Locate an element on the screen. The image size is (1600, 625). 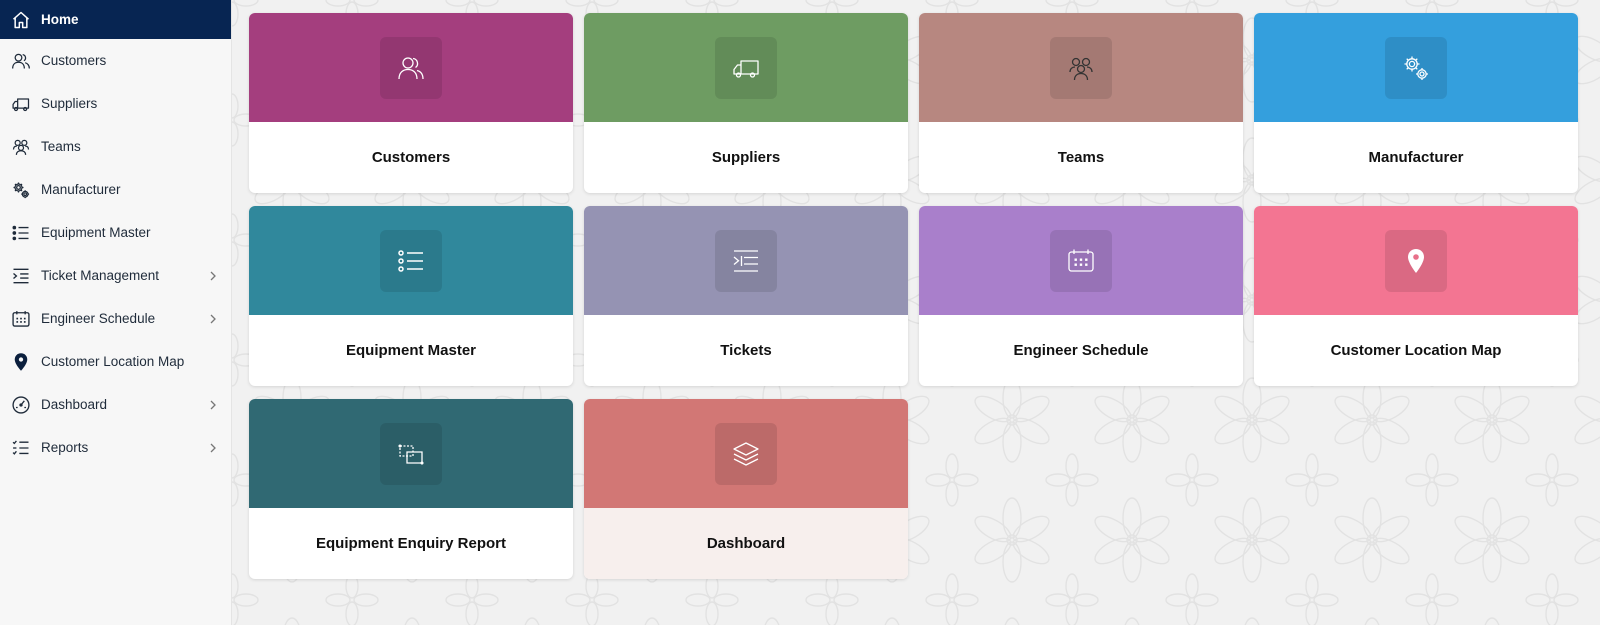
tile-label: Customer Location Map is located at coordinates (1416, 350).